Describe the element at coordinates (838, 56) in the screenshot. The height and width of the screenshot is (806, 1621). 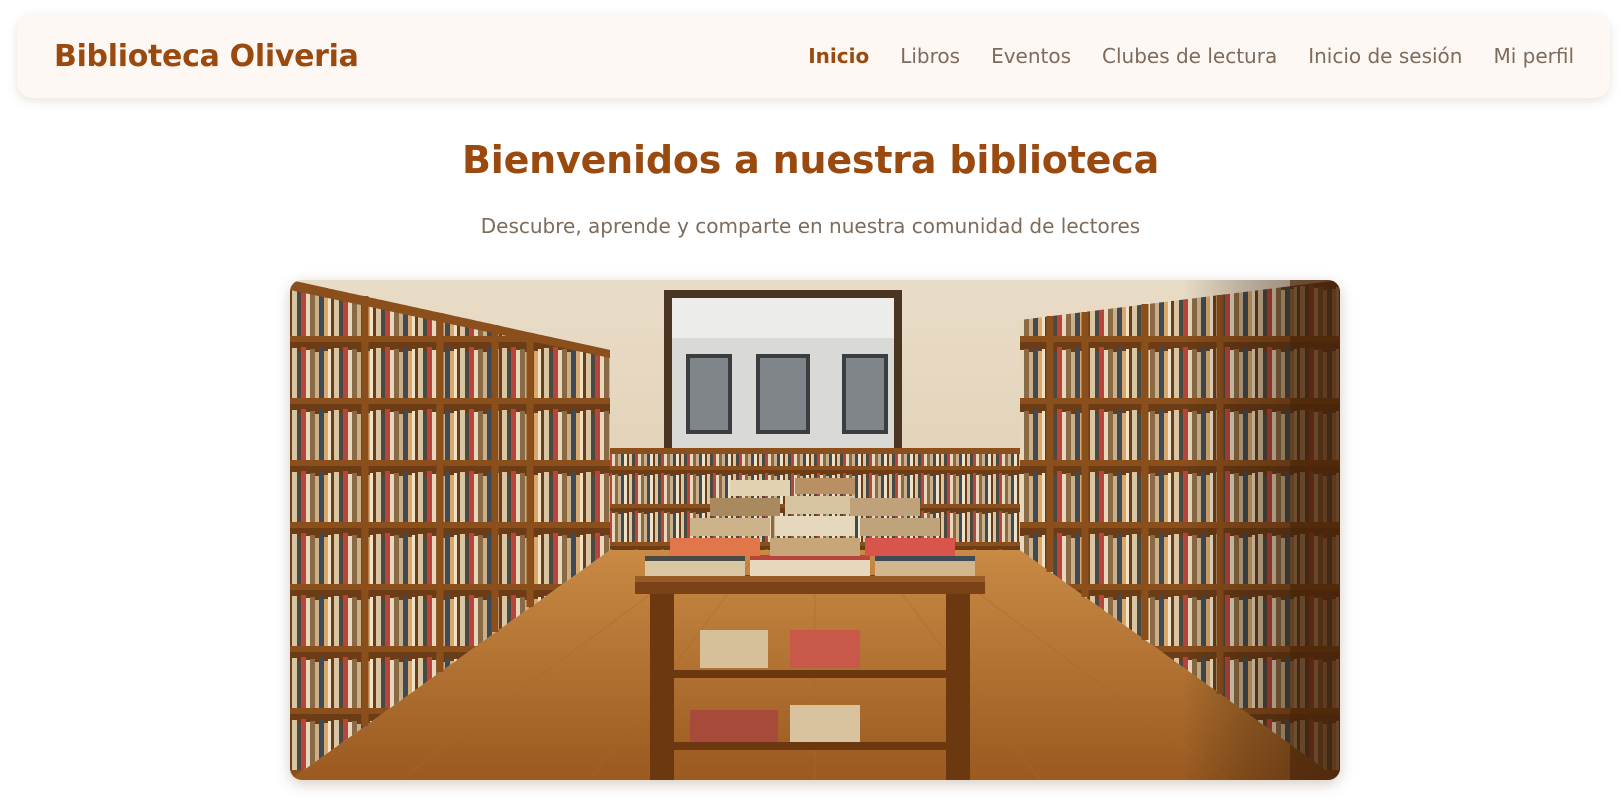
I see `nav-item-inicio: Inicio` at that location.